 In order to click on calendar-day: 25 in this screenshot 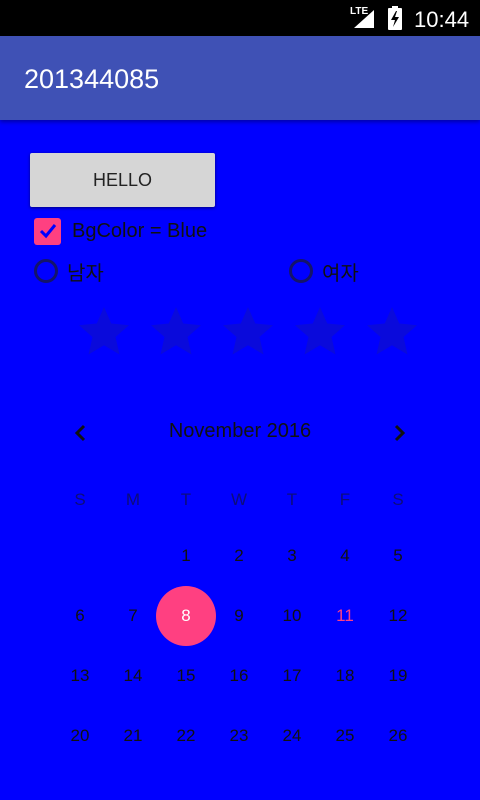, I will do `click(345, 736)`.